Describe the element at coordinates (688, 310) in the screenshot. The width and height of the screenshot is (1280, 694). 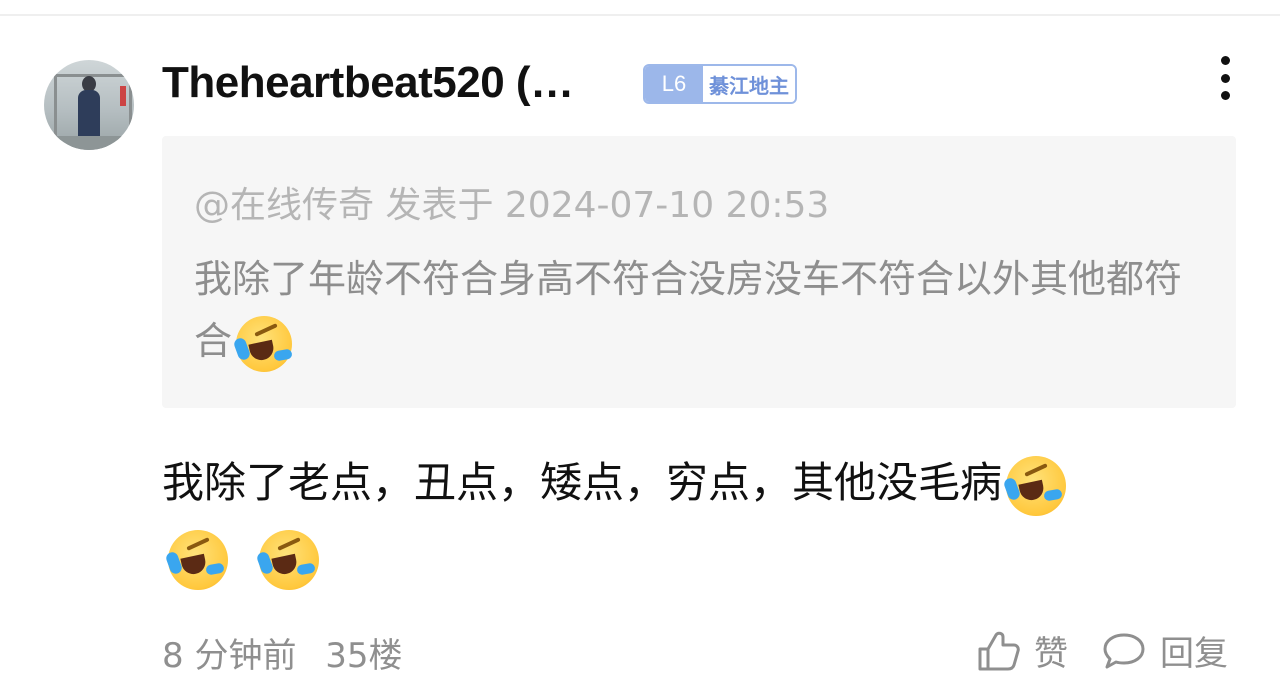
I see `quote-text: 我除了年龄不符合身高不符合没房没车不符合以外其他都符合` at that location.